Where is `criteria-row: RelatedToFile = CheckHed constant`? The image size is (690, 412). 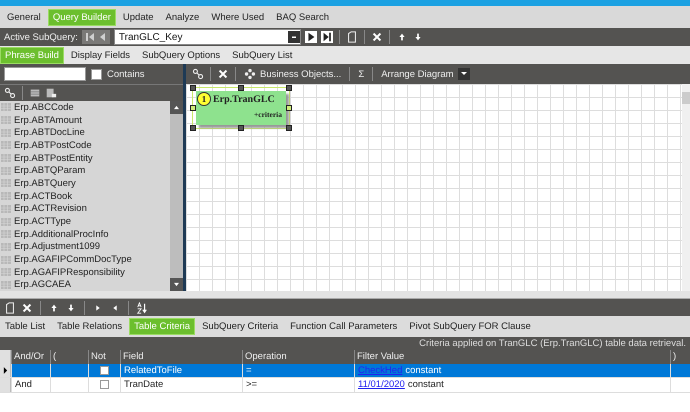 criteria-row: RelatedToFile = CheckHed constant is located at coordinates (345, 371).